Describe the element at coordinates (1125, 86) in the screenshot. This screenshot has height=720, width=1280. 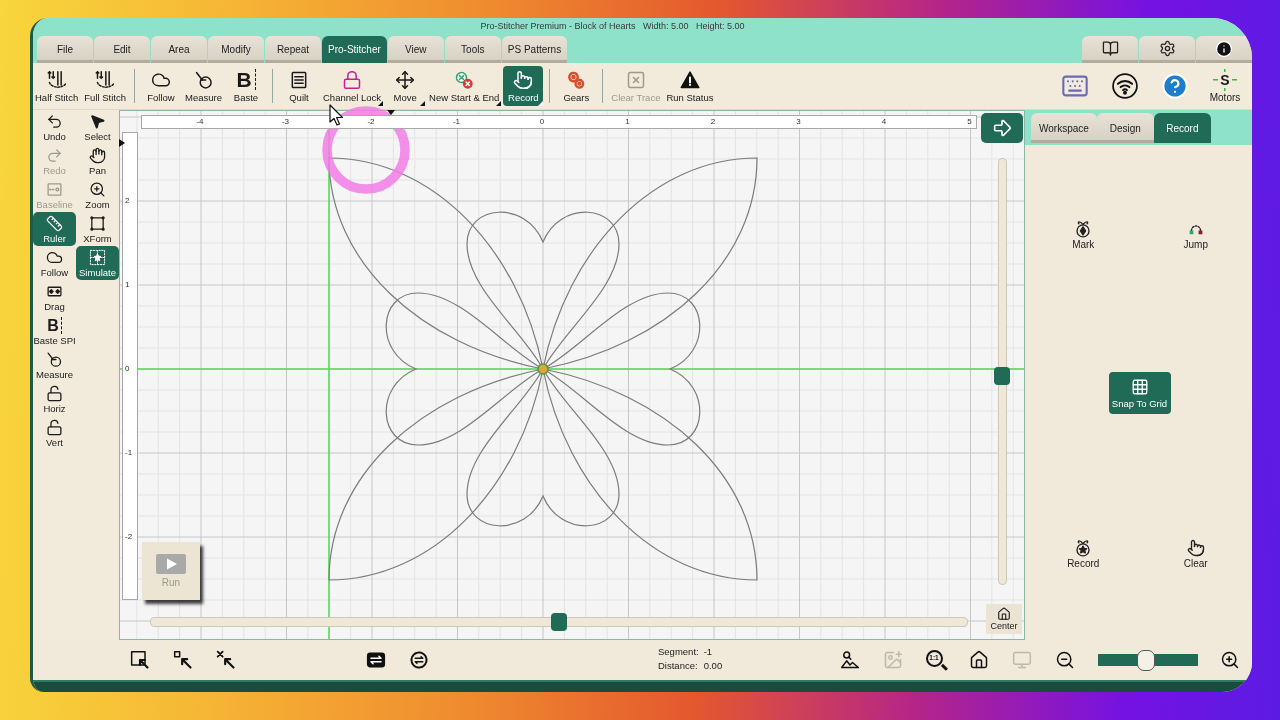
I see `wifi-icon` at that location.